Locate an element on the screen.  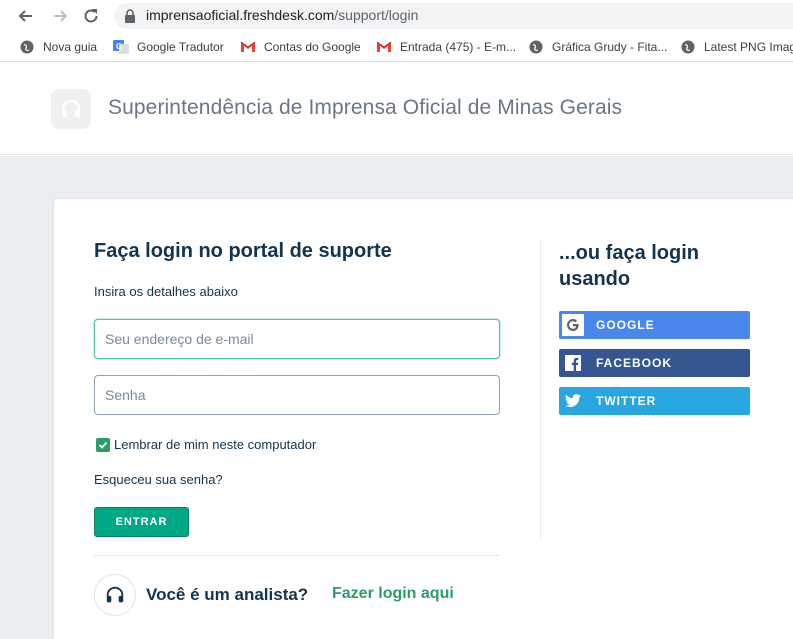
google-login-button: GOOGLE is located at coordinates (654, 325).